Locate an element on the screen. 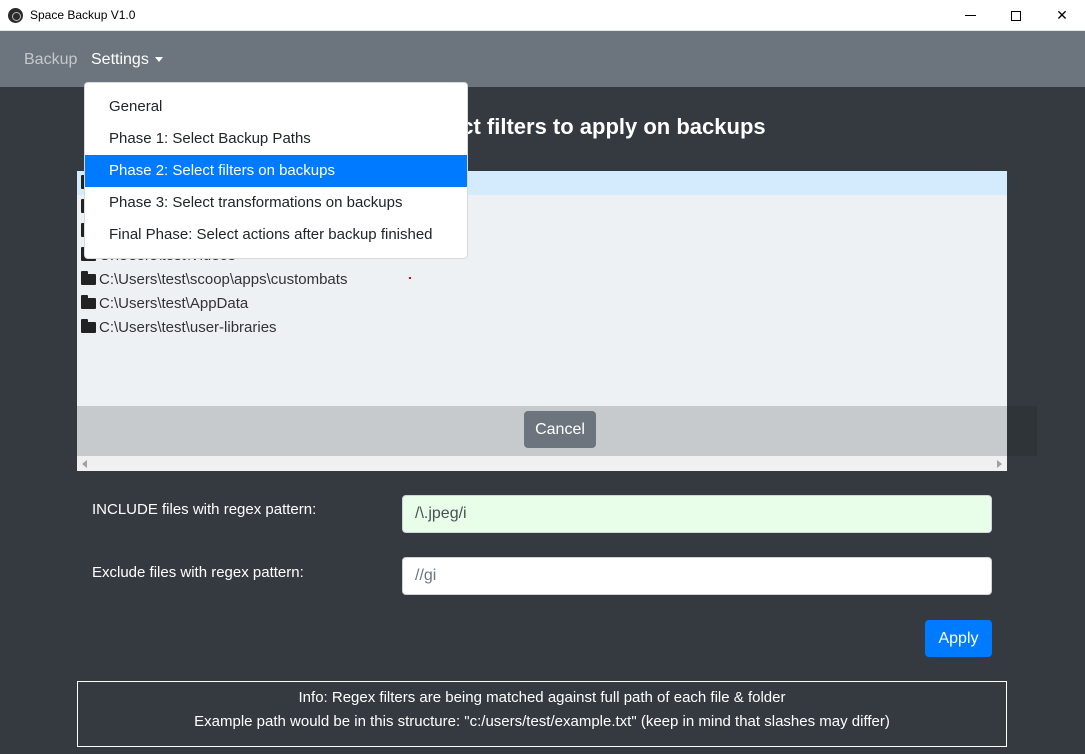  close-icon: ✕ is located at coordinates (1062, 15).